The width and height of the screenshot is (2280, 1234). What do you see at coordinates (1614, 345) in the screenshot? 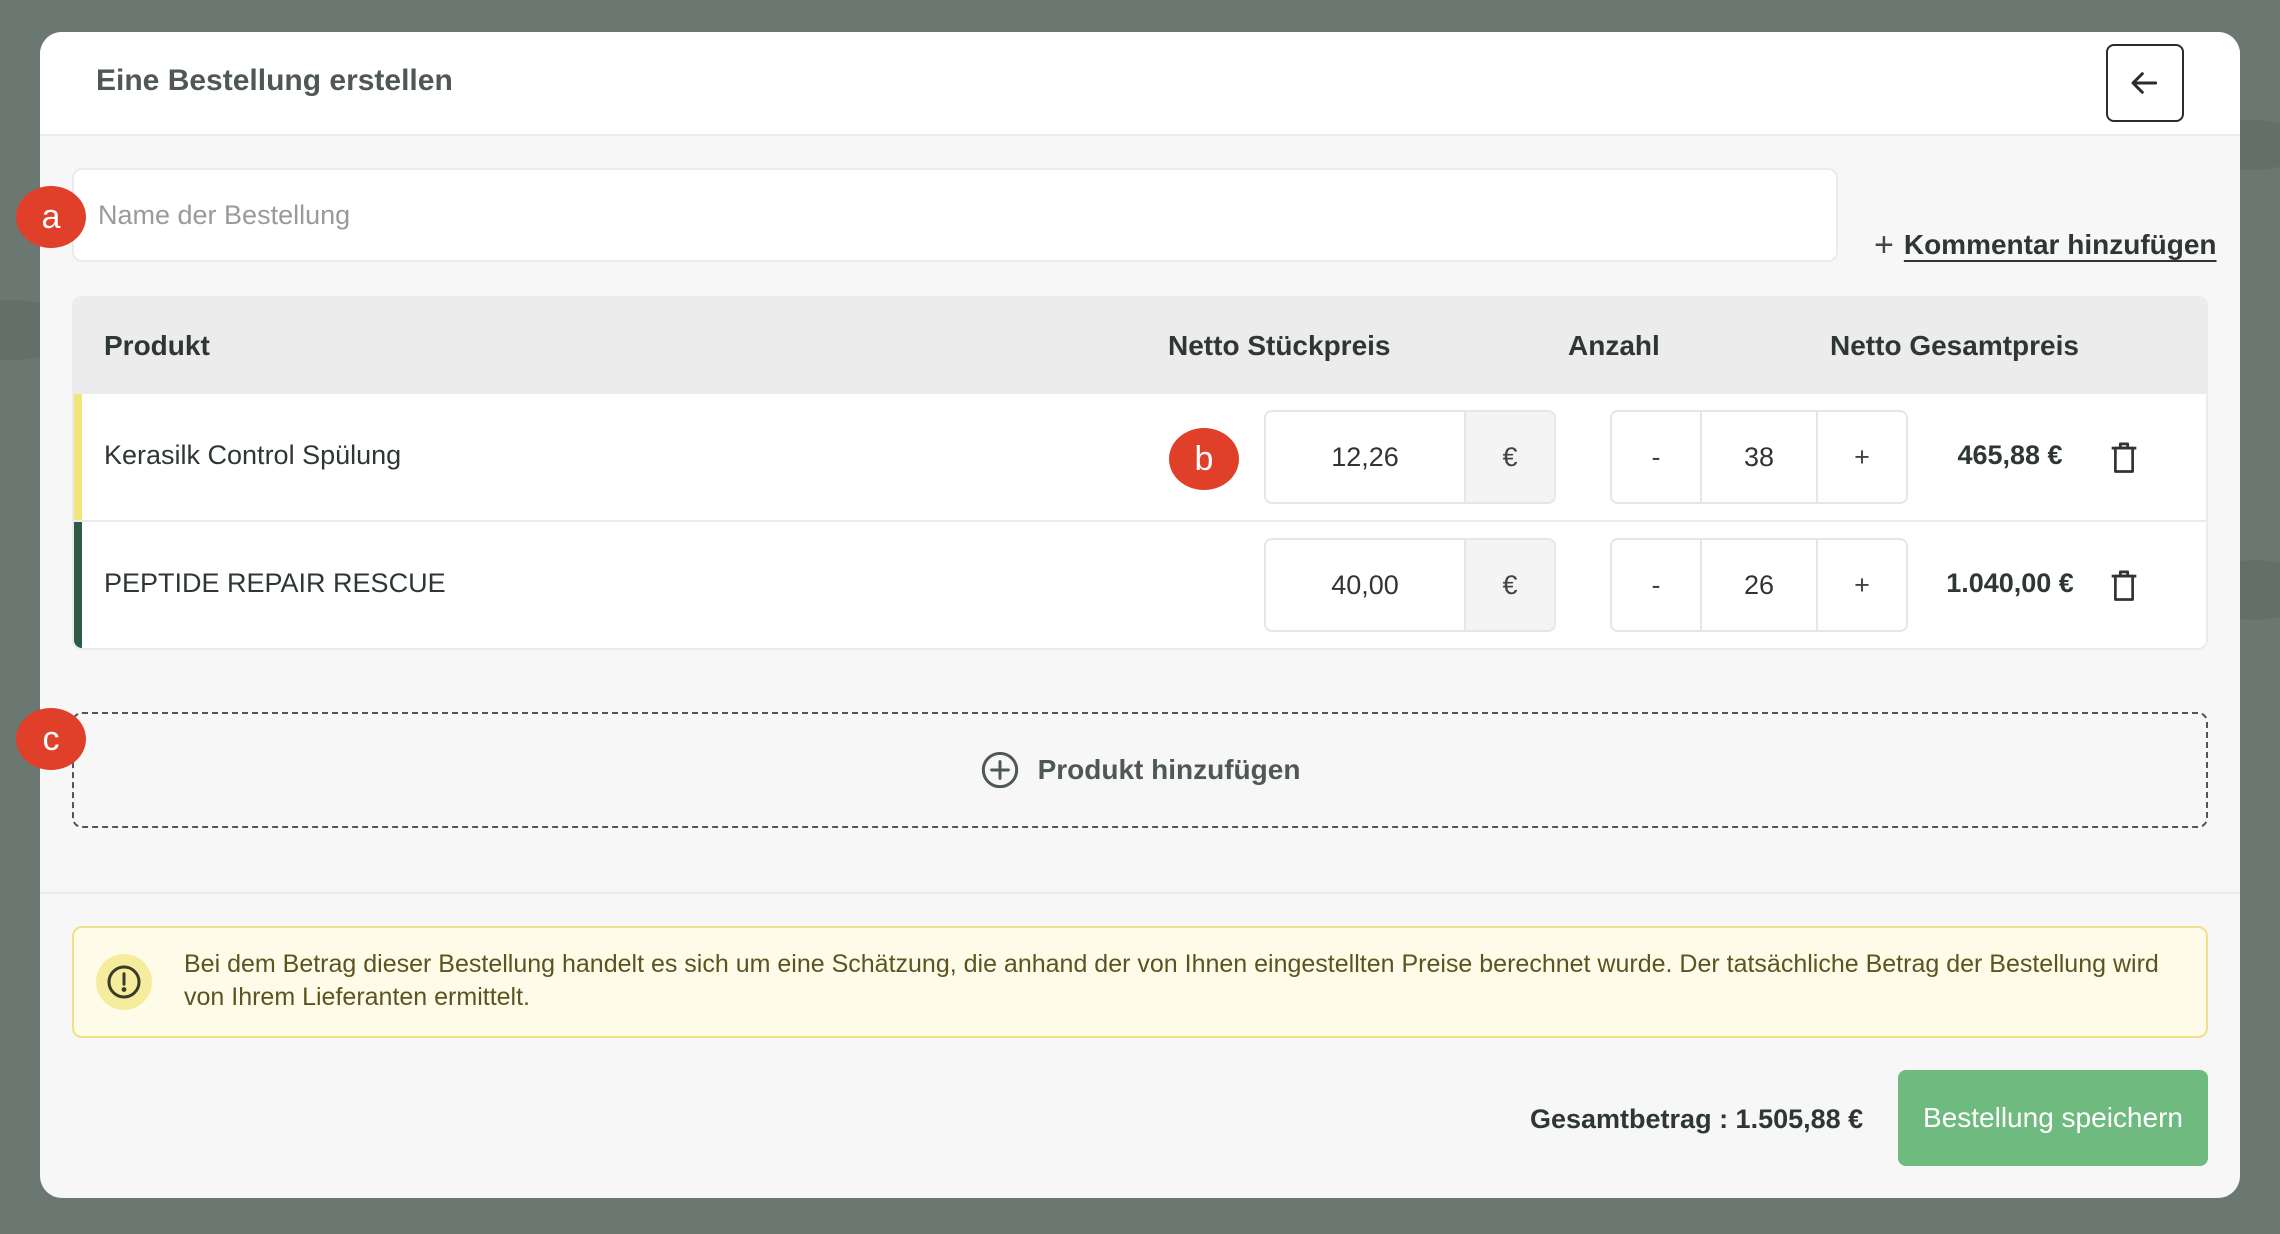
I see `header-quantity: Anzahl` at bounding box center [1614, 345].